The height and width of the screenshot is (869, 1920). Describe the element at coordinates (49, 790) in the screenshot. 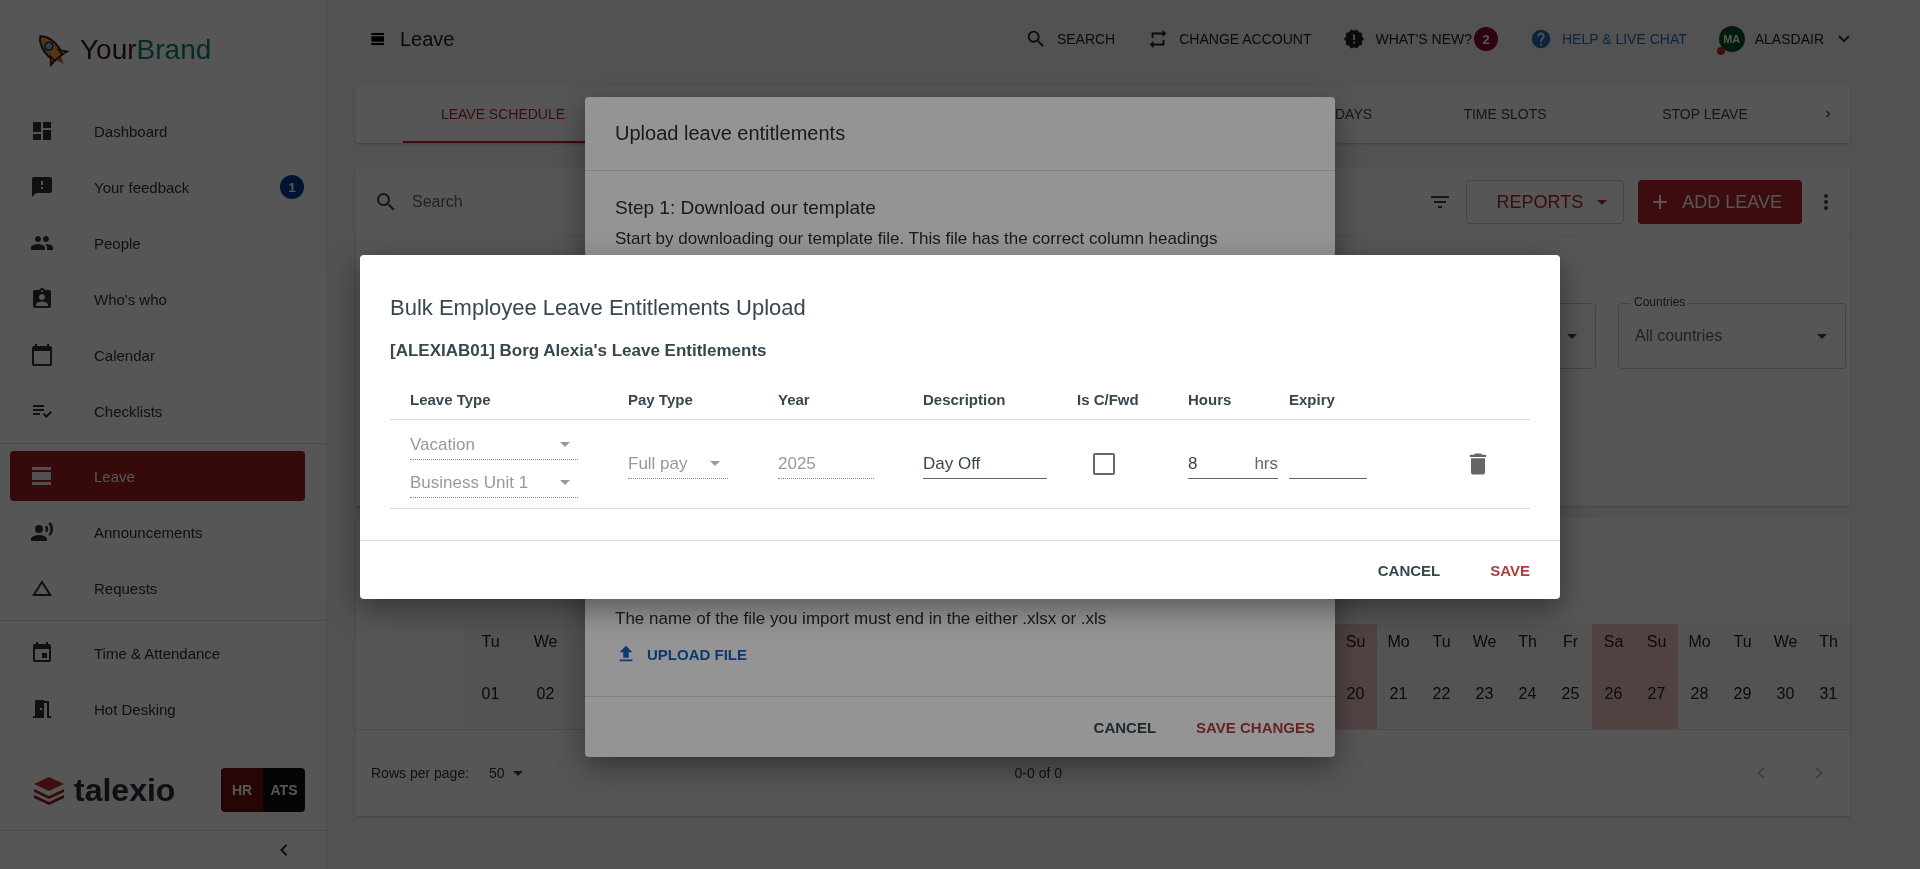

I see `layers-icon` at that location.